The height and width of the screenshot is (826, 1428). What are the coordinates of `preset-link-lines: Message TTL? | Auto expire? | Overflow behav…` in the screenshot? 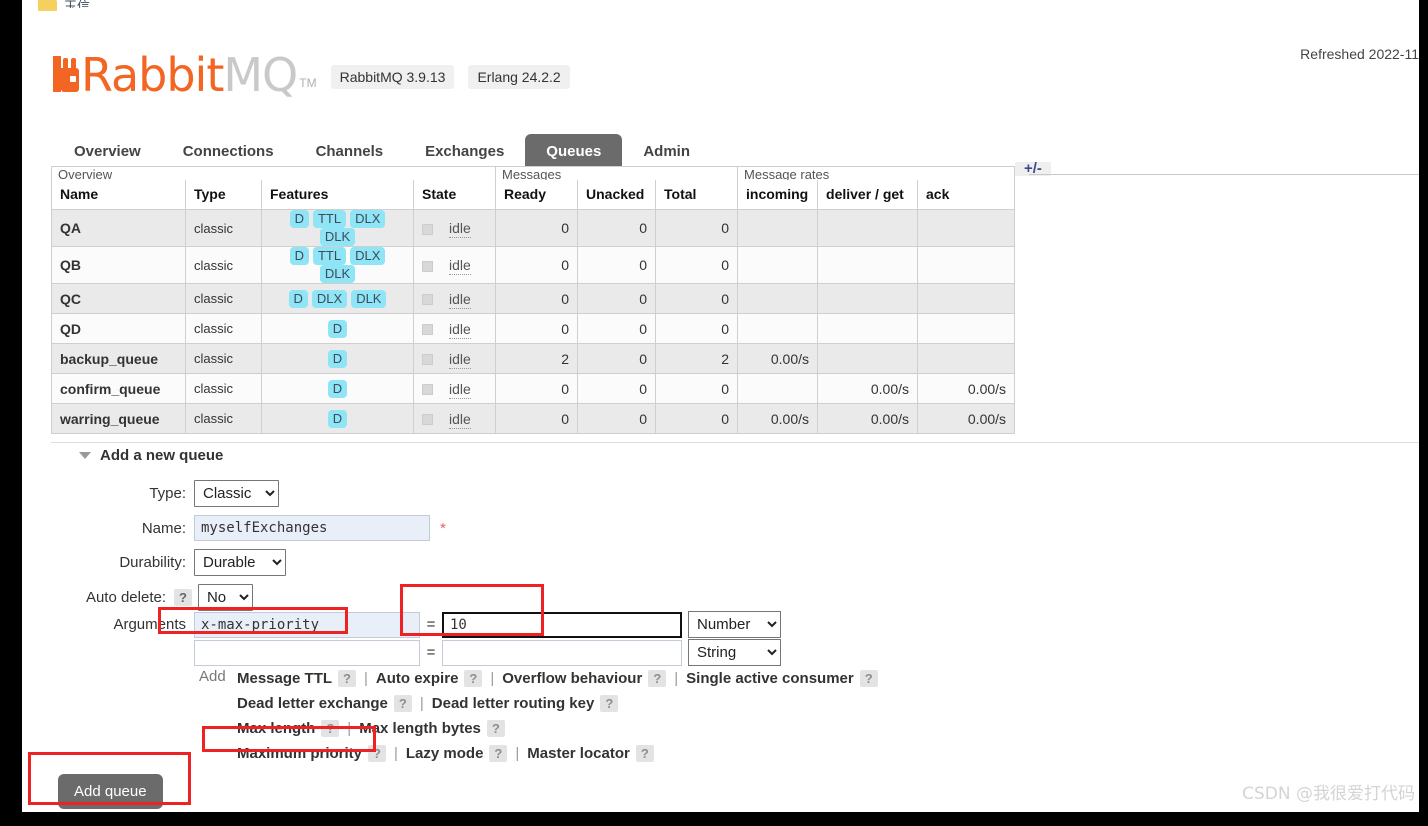 It's located at (557, 716).